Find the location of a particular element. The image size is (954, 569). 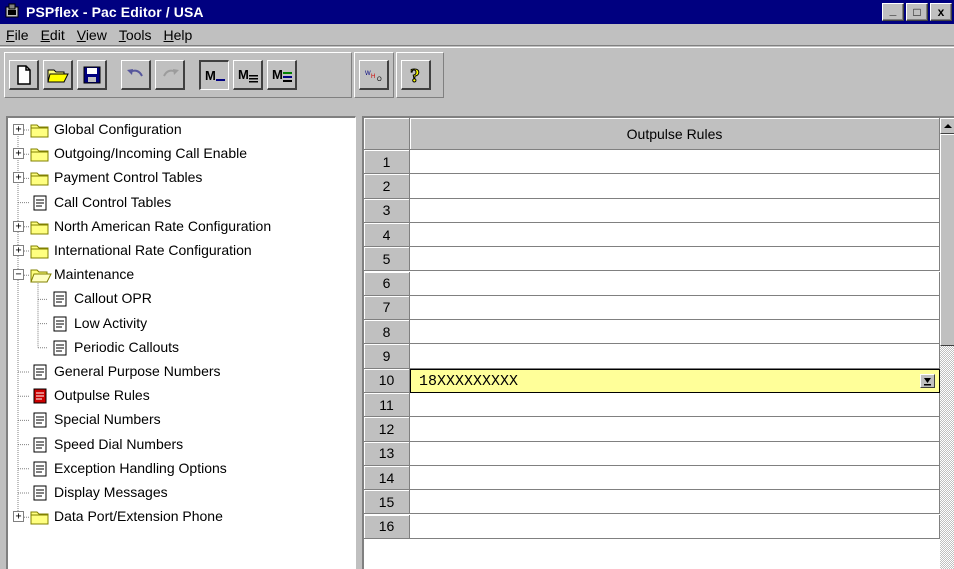

vertical-scrollbar is located at coordinates (947, 343).